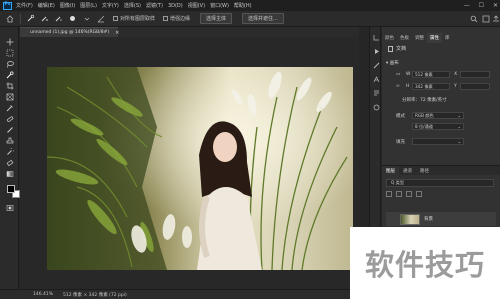  What do you see at coordinates (95, 295) in the screenshot?
I see `document-info: 512 像素 × 342 像素 (72 ppi)` at bounding box center [95, 295].